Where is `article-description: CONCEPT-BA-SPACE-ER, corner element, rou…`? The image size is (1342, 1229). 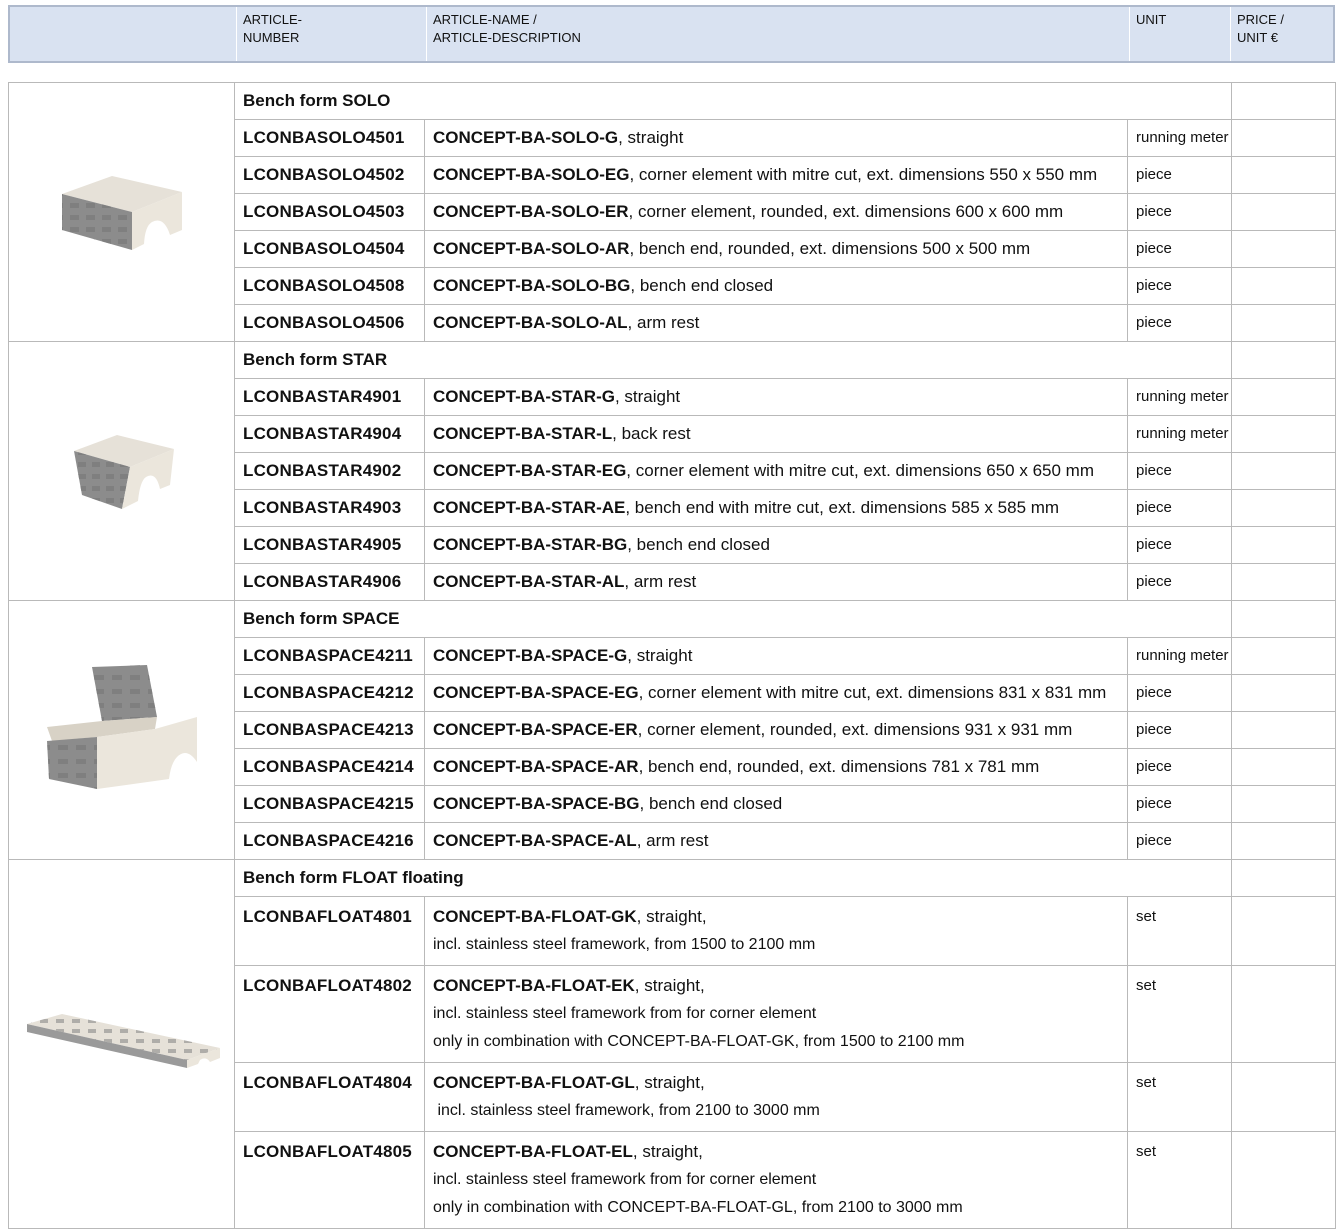
article-description: CONCEPT-BA-SPACE-ER, corner element, rou… is located at coordinates (776, 730).